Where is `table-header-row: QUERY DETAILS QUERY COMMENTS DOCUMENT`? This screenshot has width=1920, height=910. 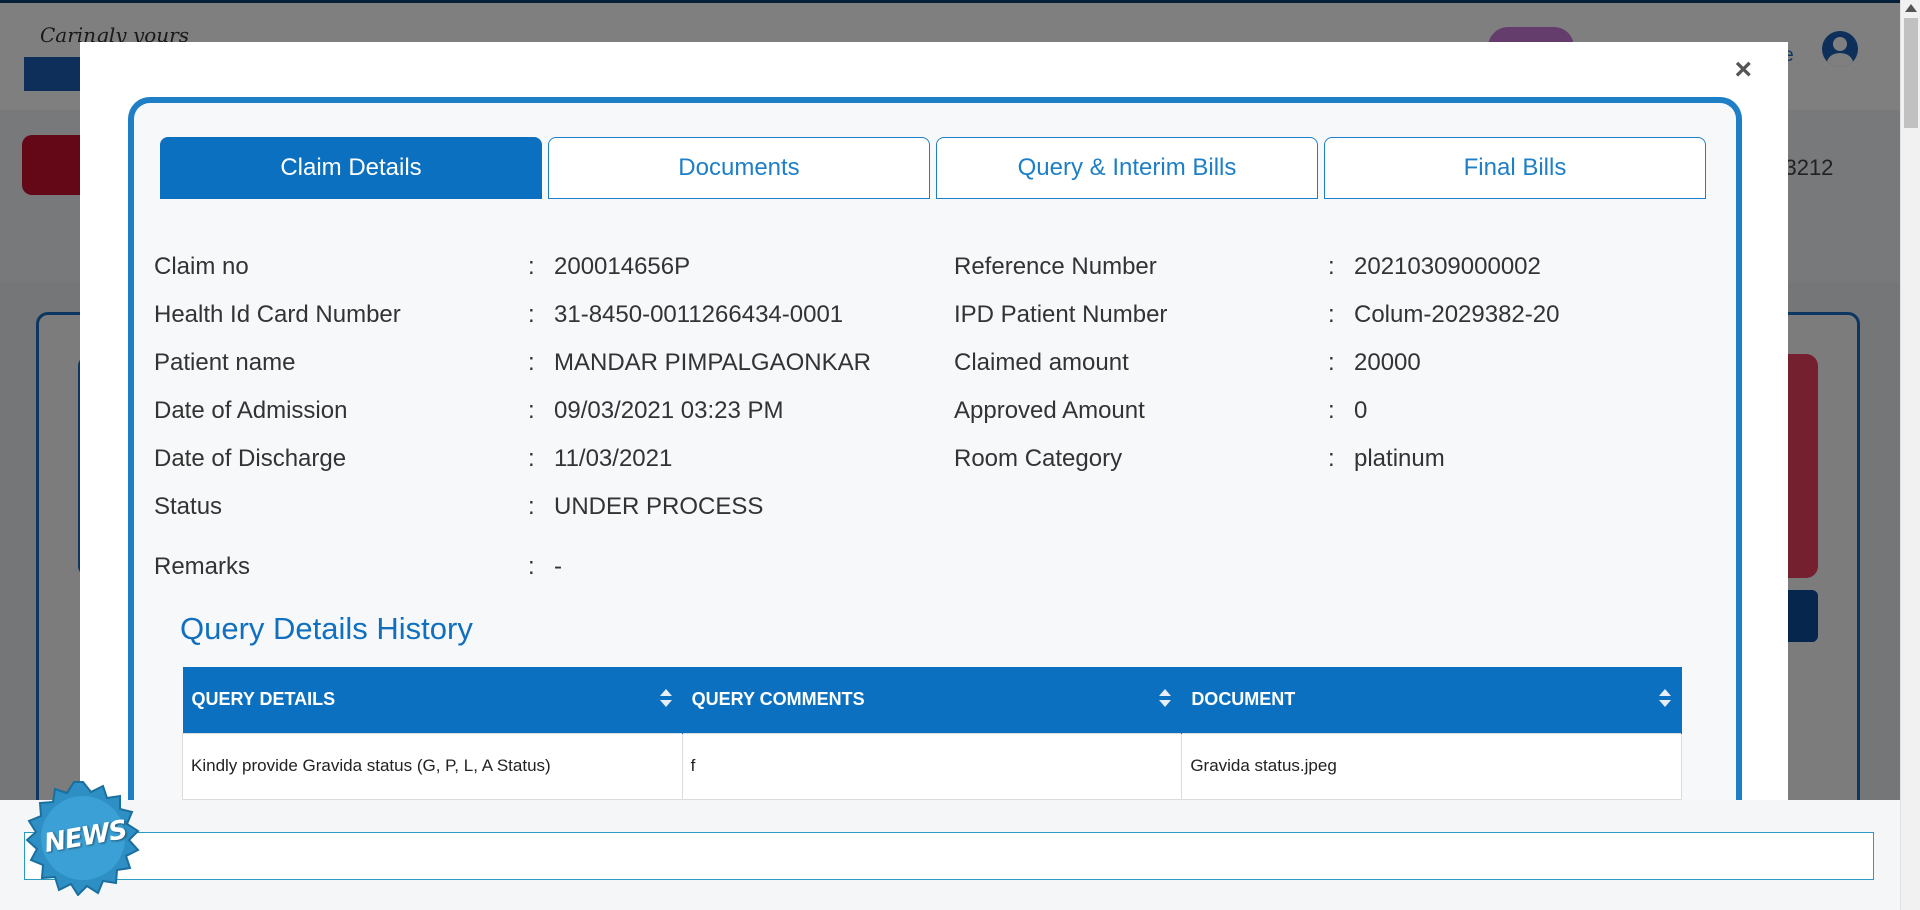 table-header-row: QUERY DETAILS QUERY COMMENTS DOCUMENT is located at coordinates (932, 700).